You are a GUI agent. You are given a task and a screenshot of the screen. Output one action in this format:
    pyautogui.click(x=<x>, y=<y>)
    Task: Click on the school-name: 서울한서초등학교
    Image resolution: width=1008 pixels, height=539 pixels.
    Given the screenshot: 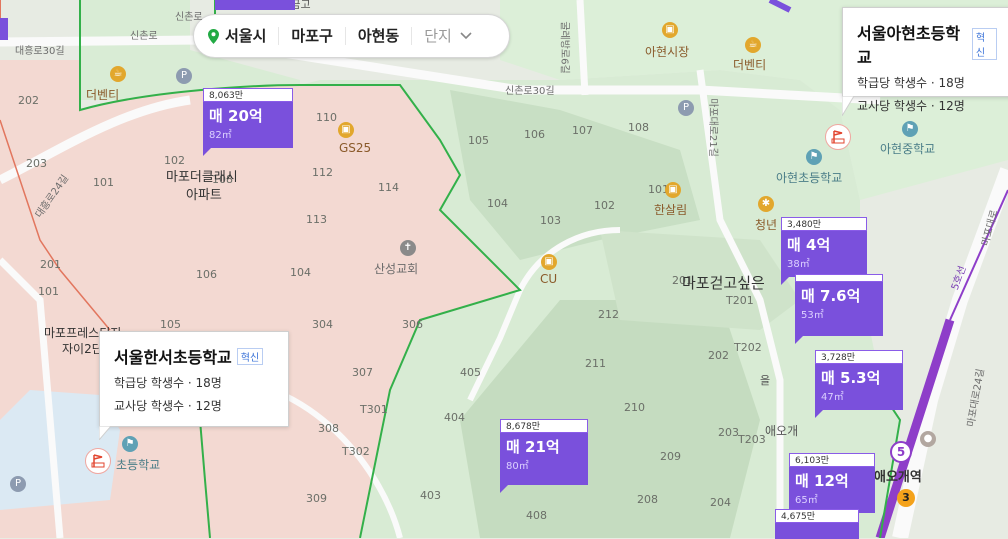 What is the action you would take?
    pyautogui.click(x=173, y=357)
    